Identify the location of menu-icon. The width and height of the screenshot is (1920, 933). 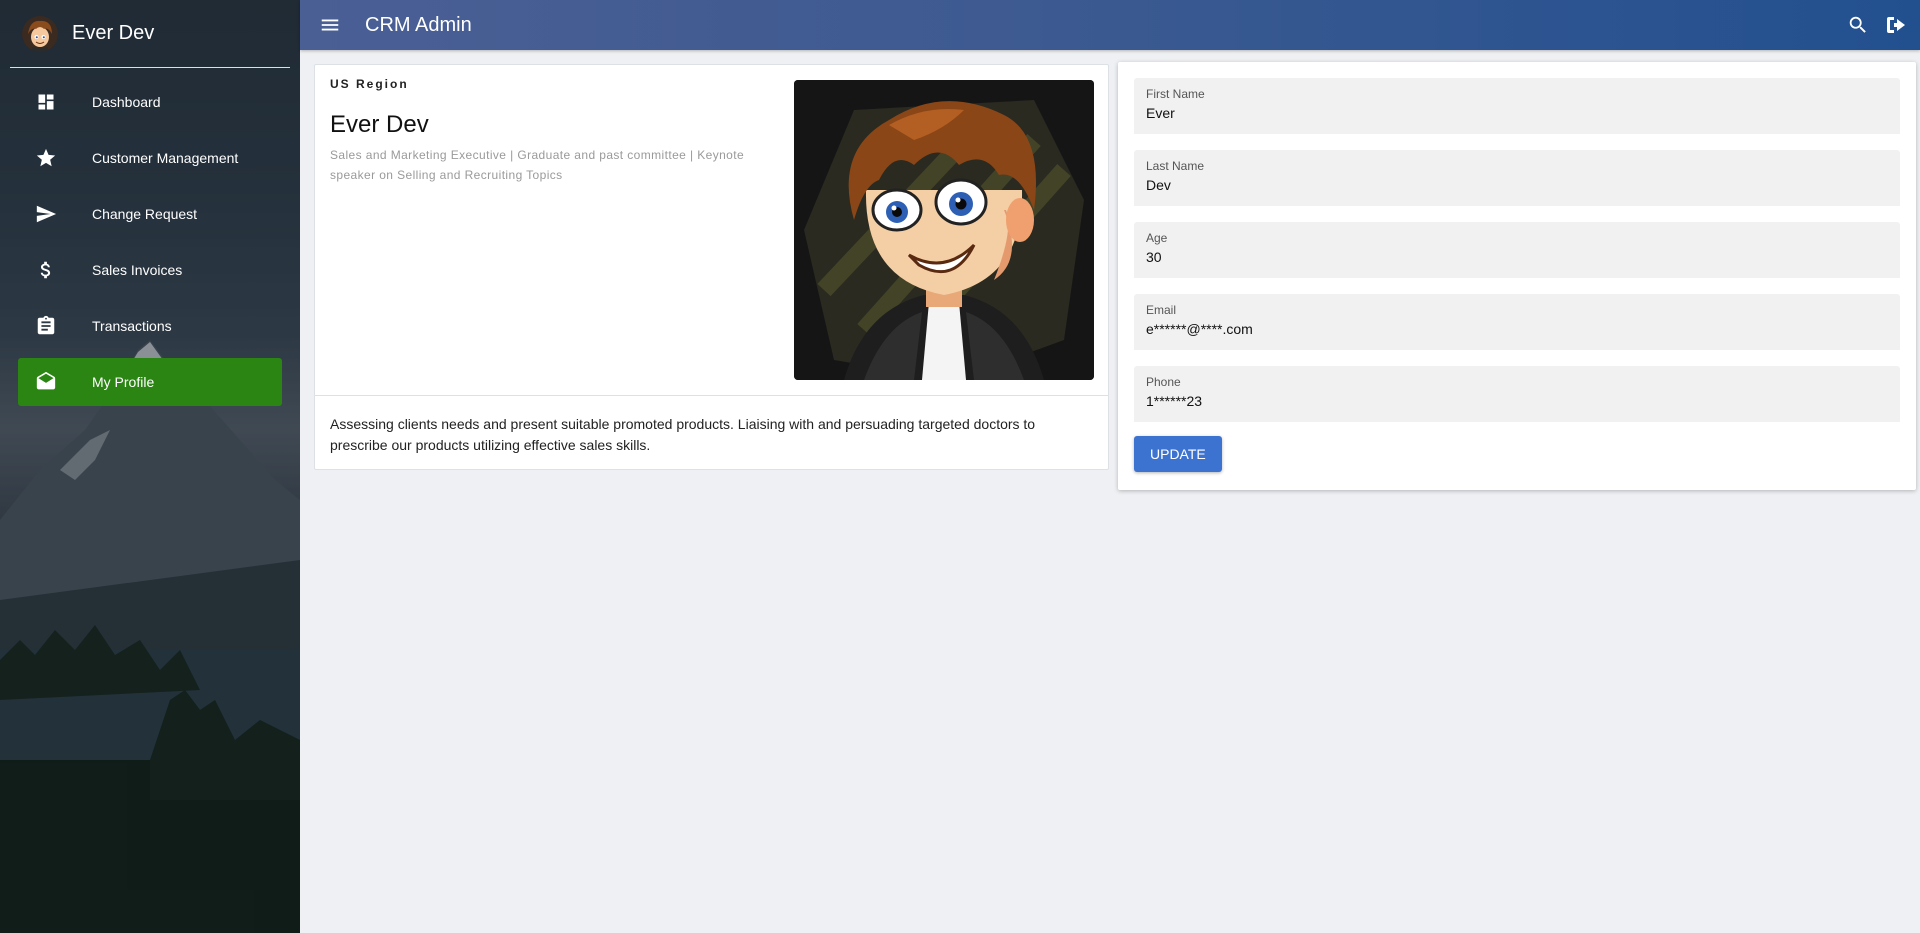
(330, 25).